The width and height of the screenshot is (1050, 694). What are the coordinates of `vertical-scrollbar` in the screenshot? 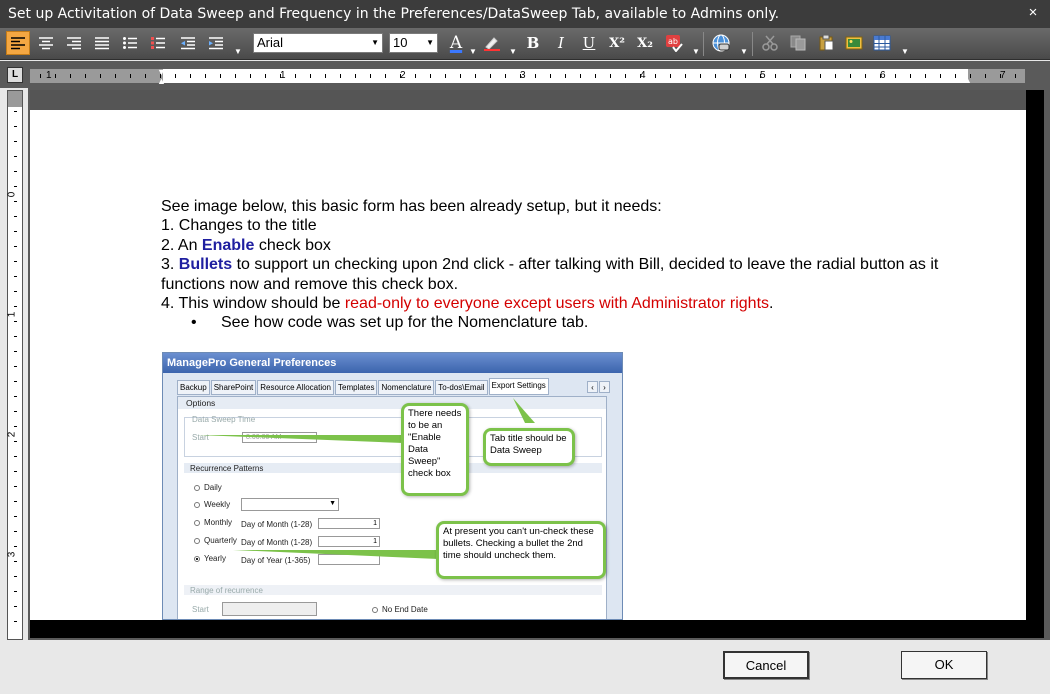 It's located at (1035, 355).